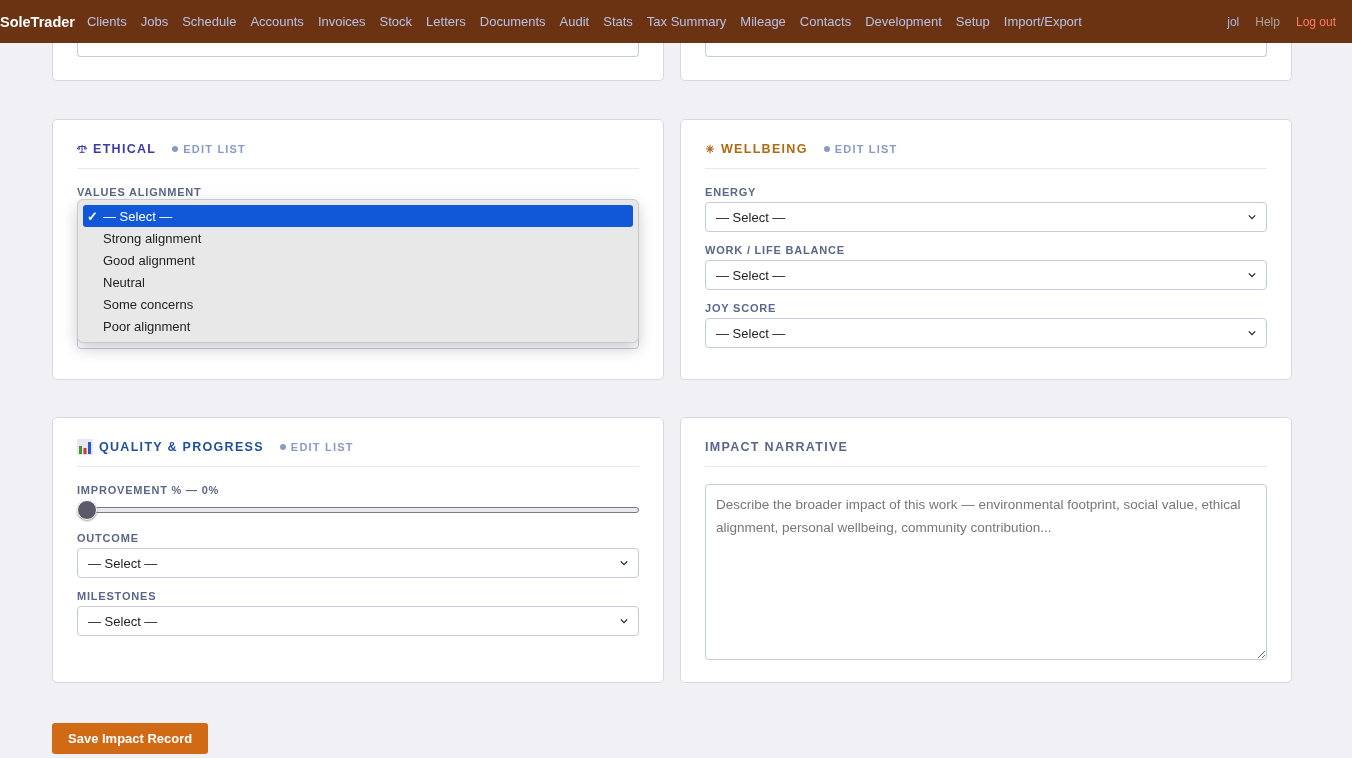 Image resolution: width=1352 pixels, height=758 pixels. I want to click on checkmark-icon: ✓, so click(92, 216).